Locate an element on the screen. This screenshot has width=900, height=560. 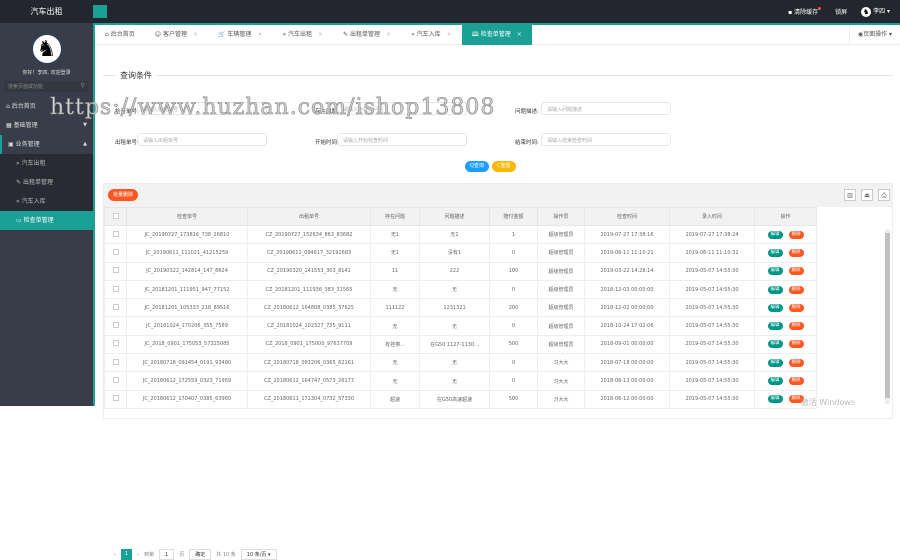
issue-input: 请输入存在的问题 is located at coordinates (402, 108).